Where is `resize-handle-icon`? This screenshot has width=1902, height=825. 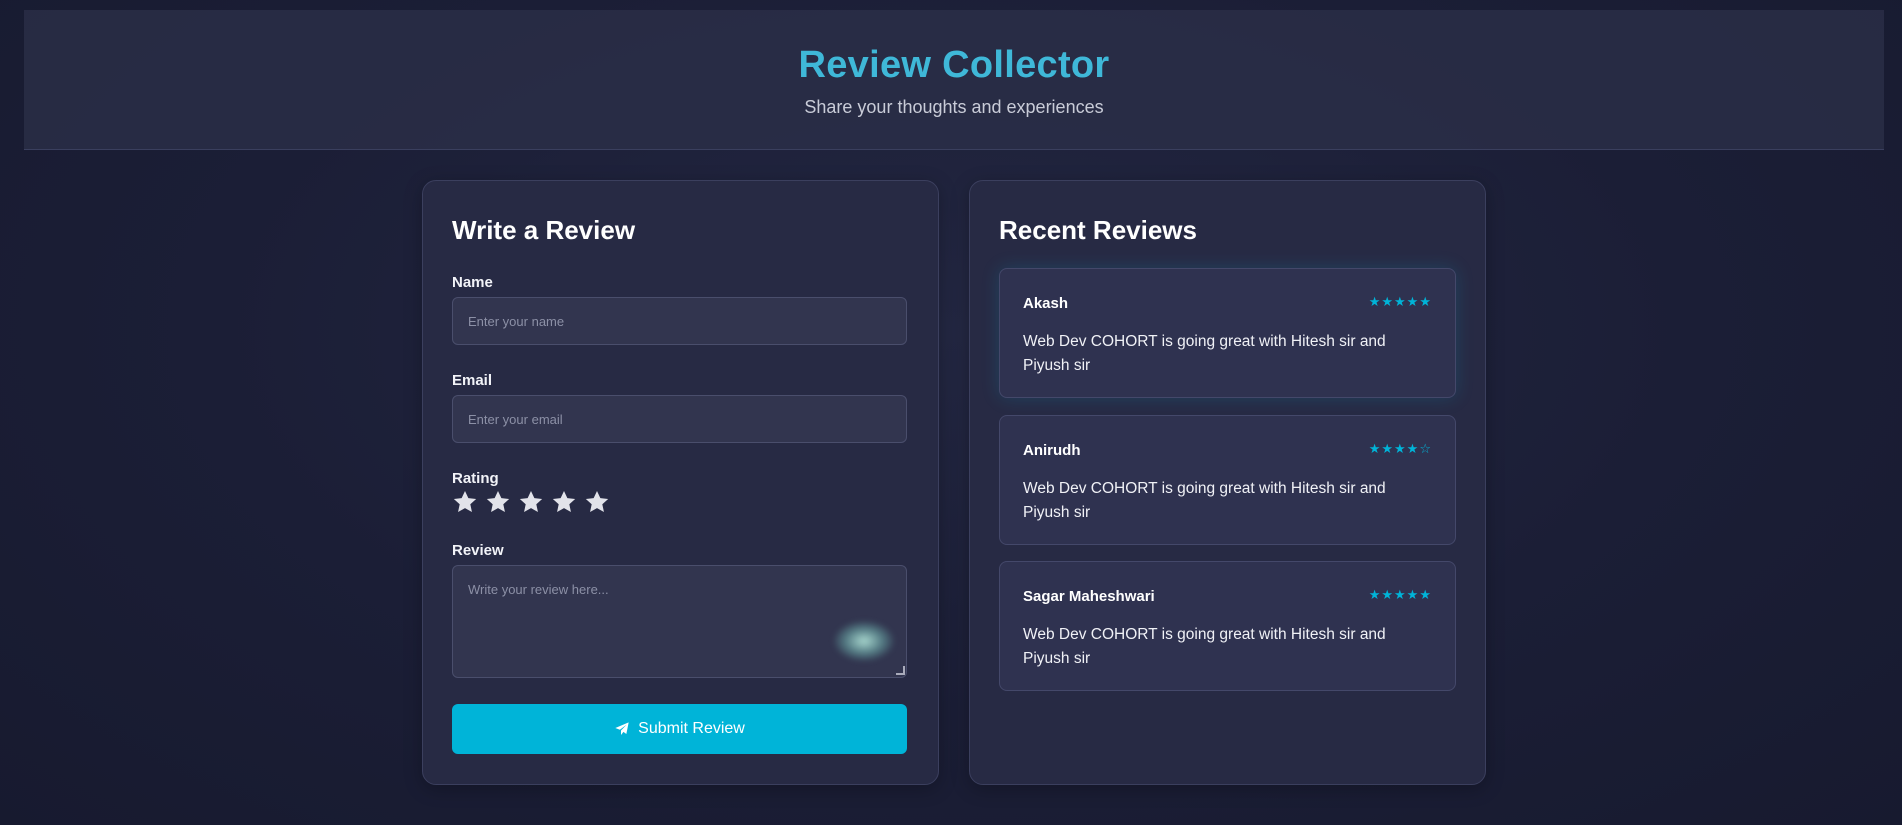
resize-handle-icon is located at coordinates (900, 670).